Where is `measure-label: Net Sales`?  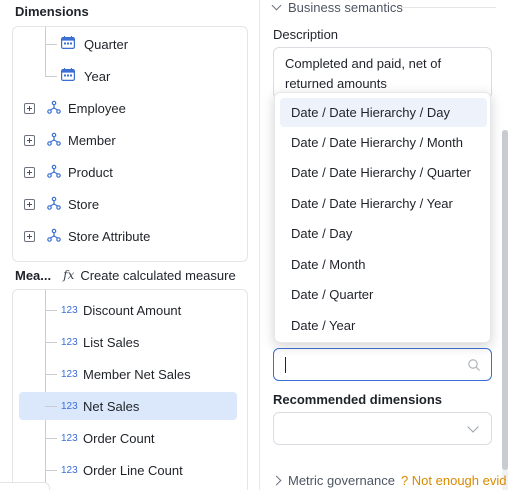
measure-label: Net Sales is located at coordinates (111, 406).